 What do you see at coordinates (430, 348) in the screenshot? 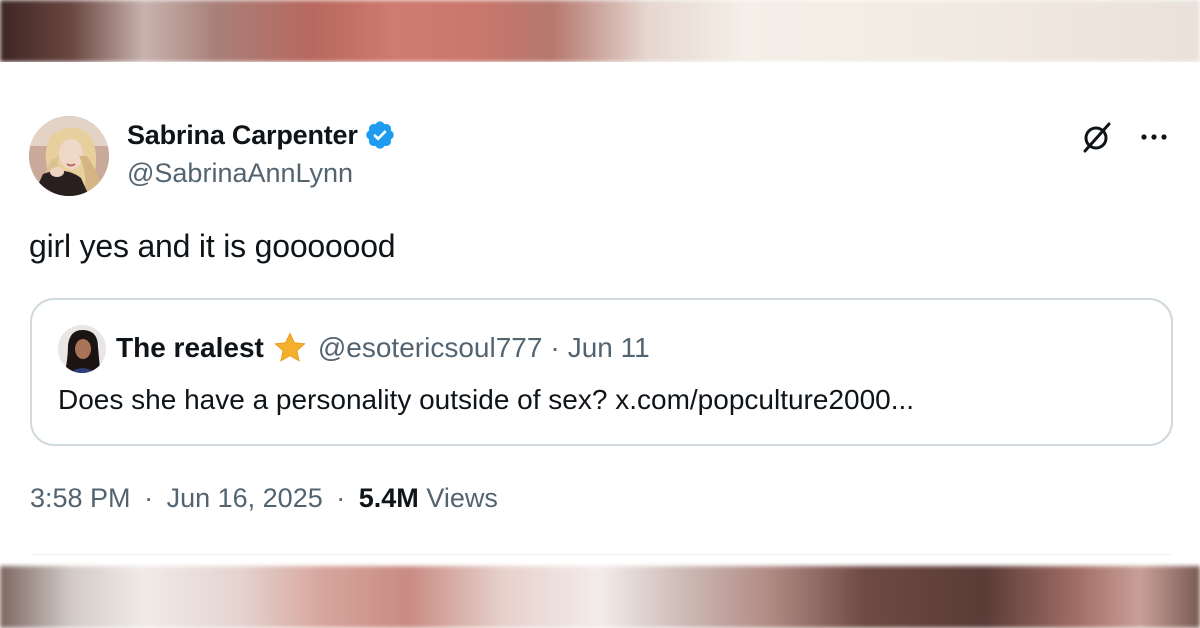
I see `quoted-handle: @esotericsoul777` at bounding box center [430, 348].